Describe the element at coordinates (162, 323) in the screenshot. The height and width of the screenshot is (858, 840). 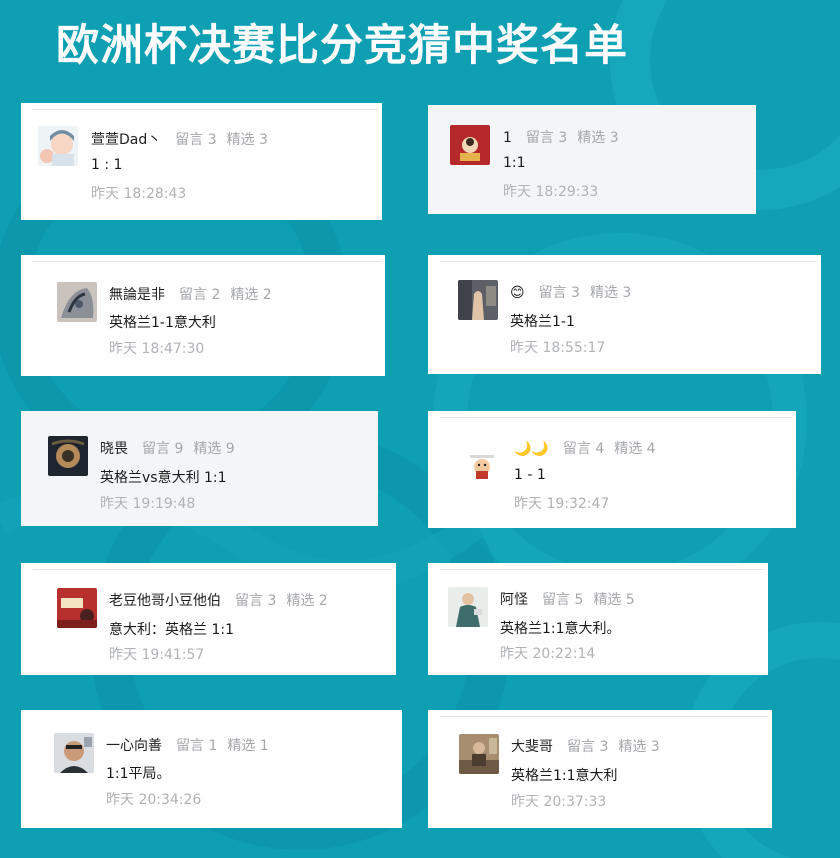
I see `comment-text: 英格兰1-1意大利` at that location.